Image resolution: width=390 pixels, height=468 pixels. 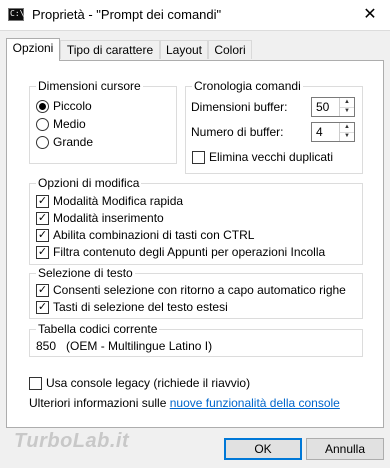 What do you see at coordinates (247, 86) in the screenshot?
I see `command-history-title: Cronologia comandi` at bounding box center [247, 86].